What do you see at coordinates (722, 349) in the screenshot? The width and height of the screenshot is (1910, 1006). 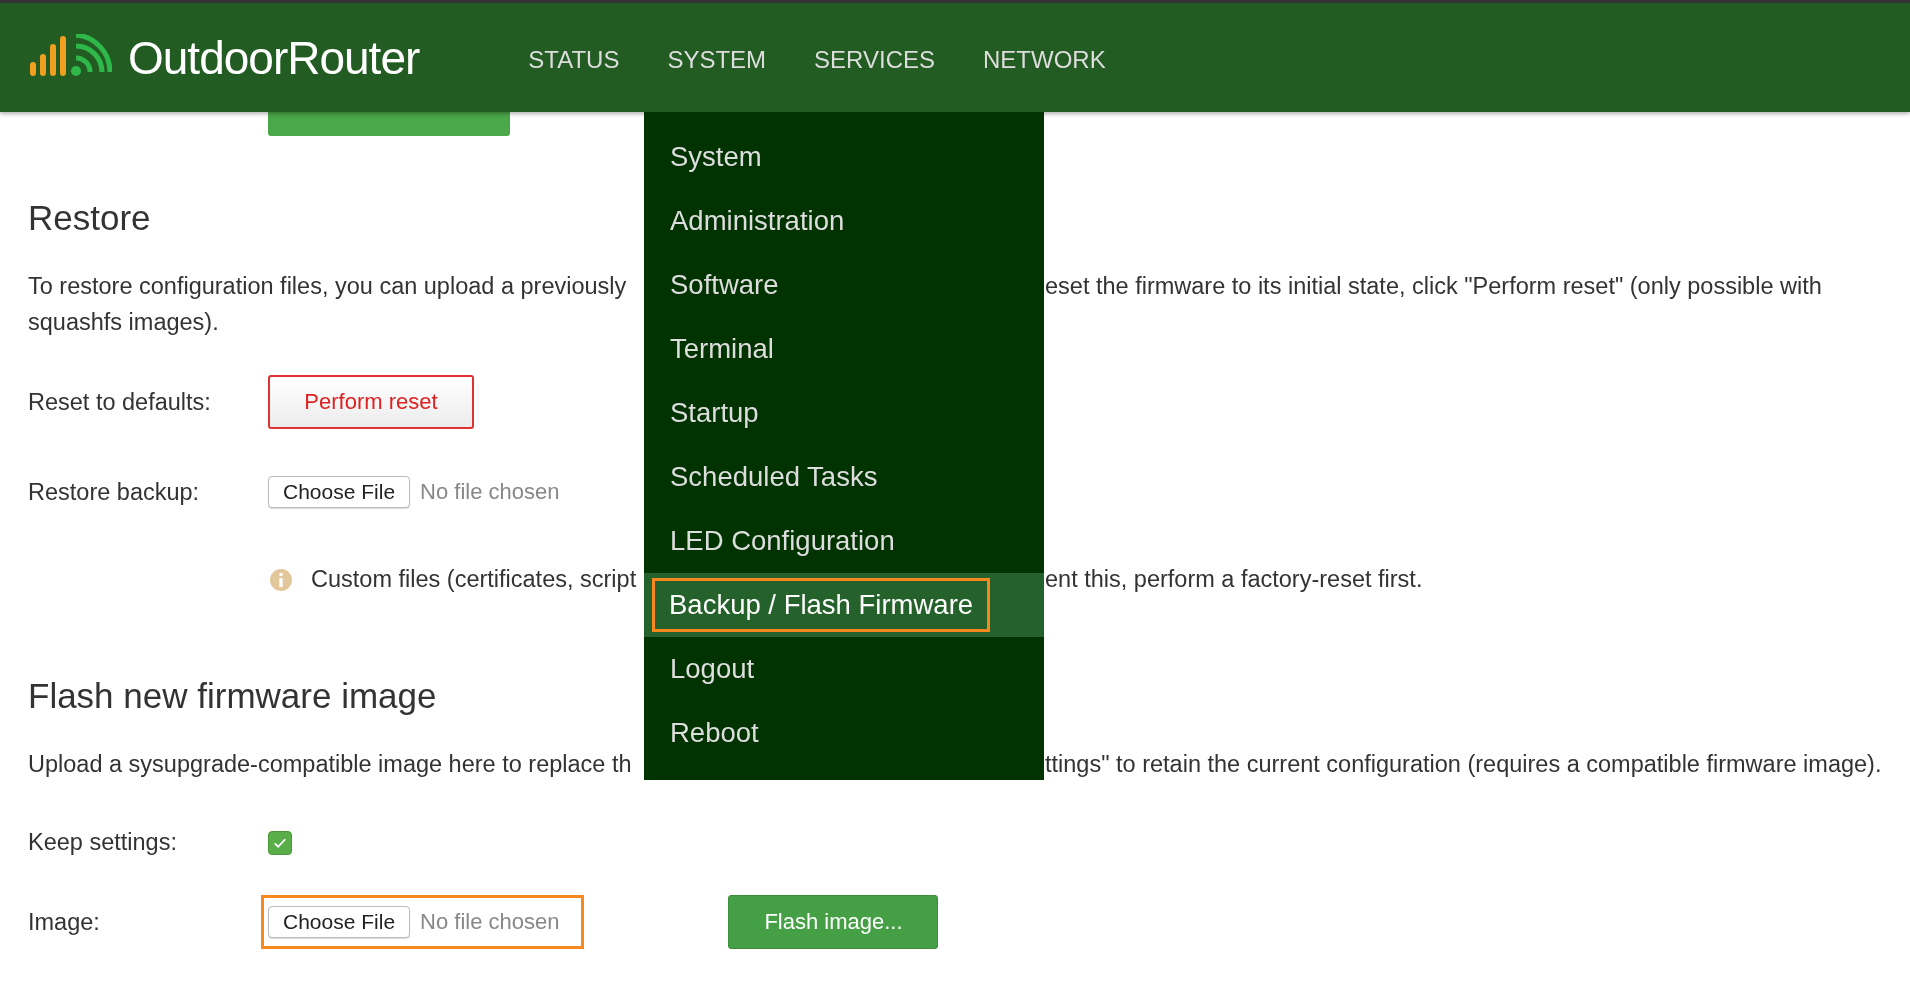 I see `menu-item: Terminal` at bounding box center [722, 349].